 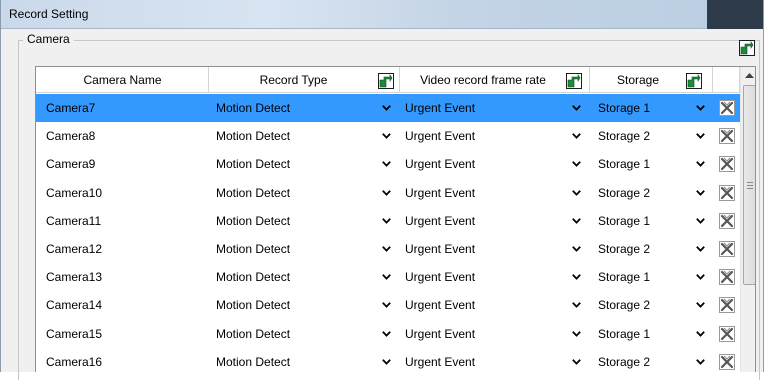 What do you see at coordinates (638, 80) in the screenshot?
I see `column-header-label: Storage` at bounding box center [638, 80].